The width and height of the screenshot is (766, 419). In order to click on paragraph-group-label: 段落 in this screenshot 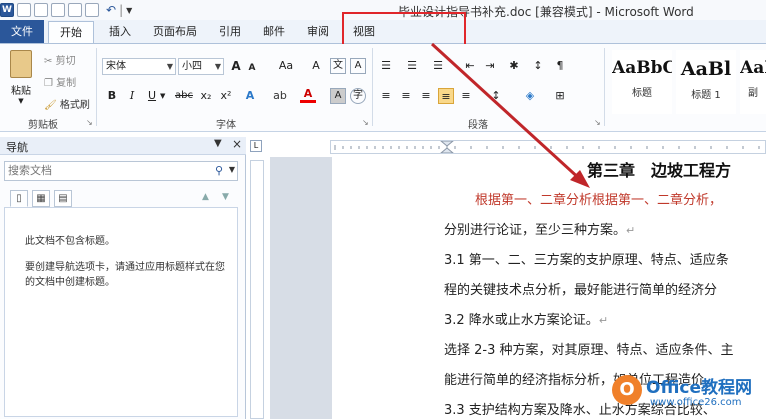, I will do `click(478, 125)`.